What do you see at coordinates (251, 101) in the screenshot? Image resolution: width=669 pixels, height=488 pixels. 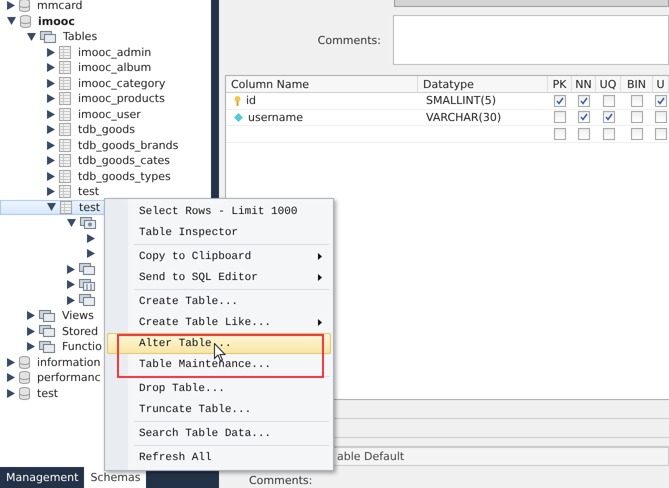 I see `table-cell: id` at bounding box center [251, 101].